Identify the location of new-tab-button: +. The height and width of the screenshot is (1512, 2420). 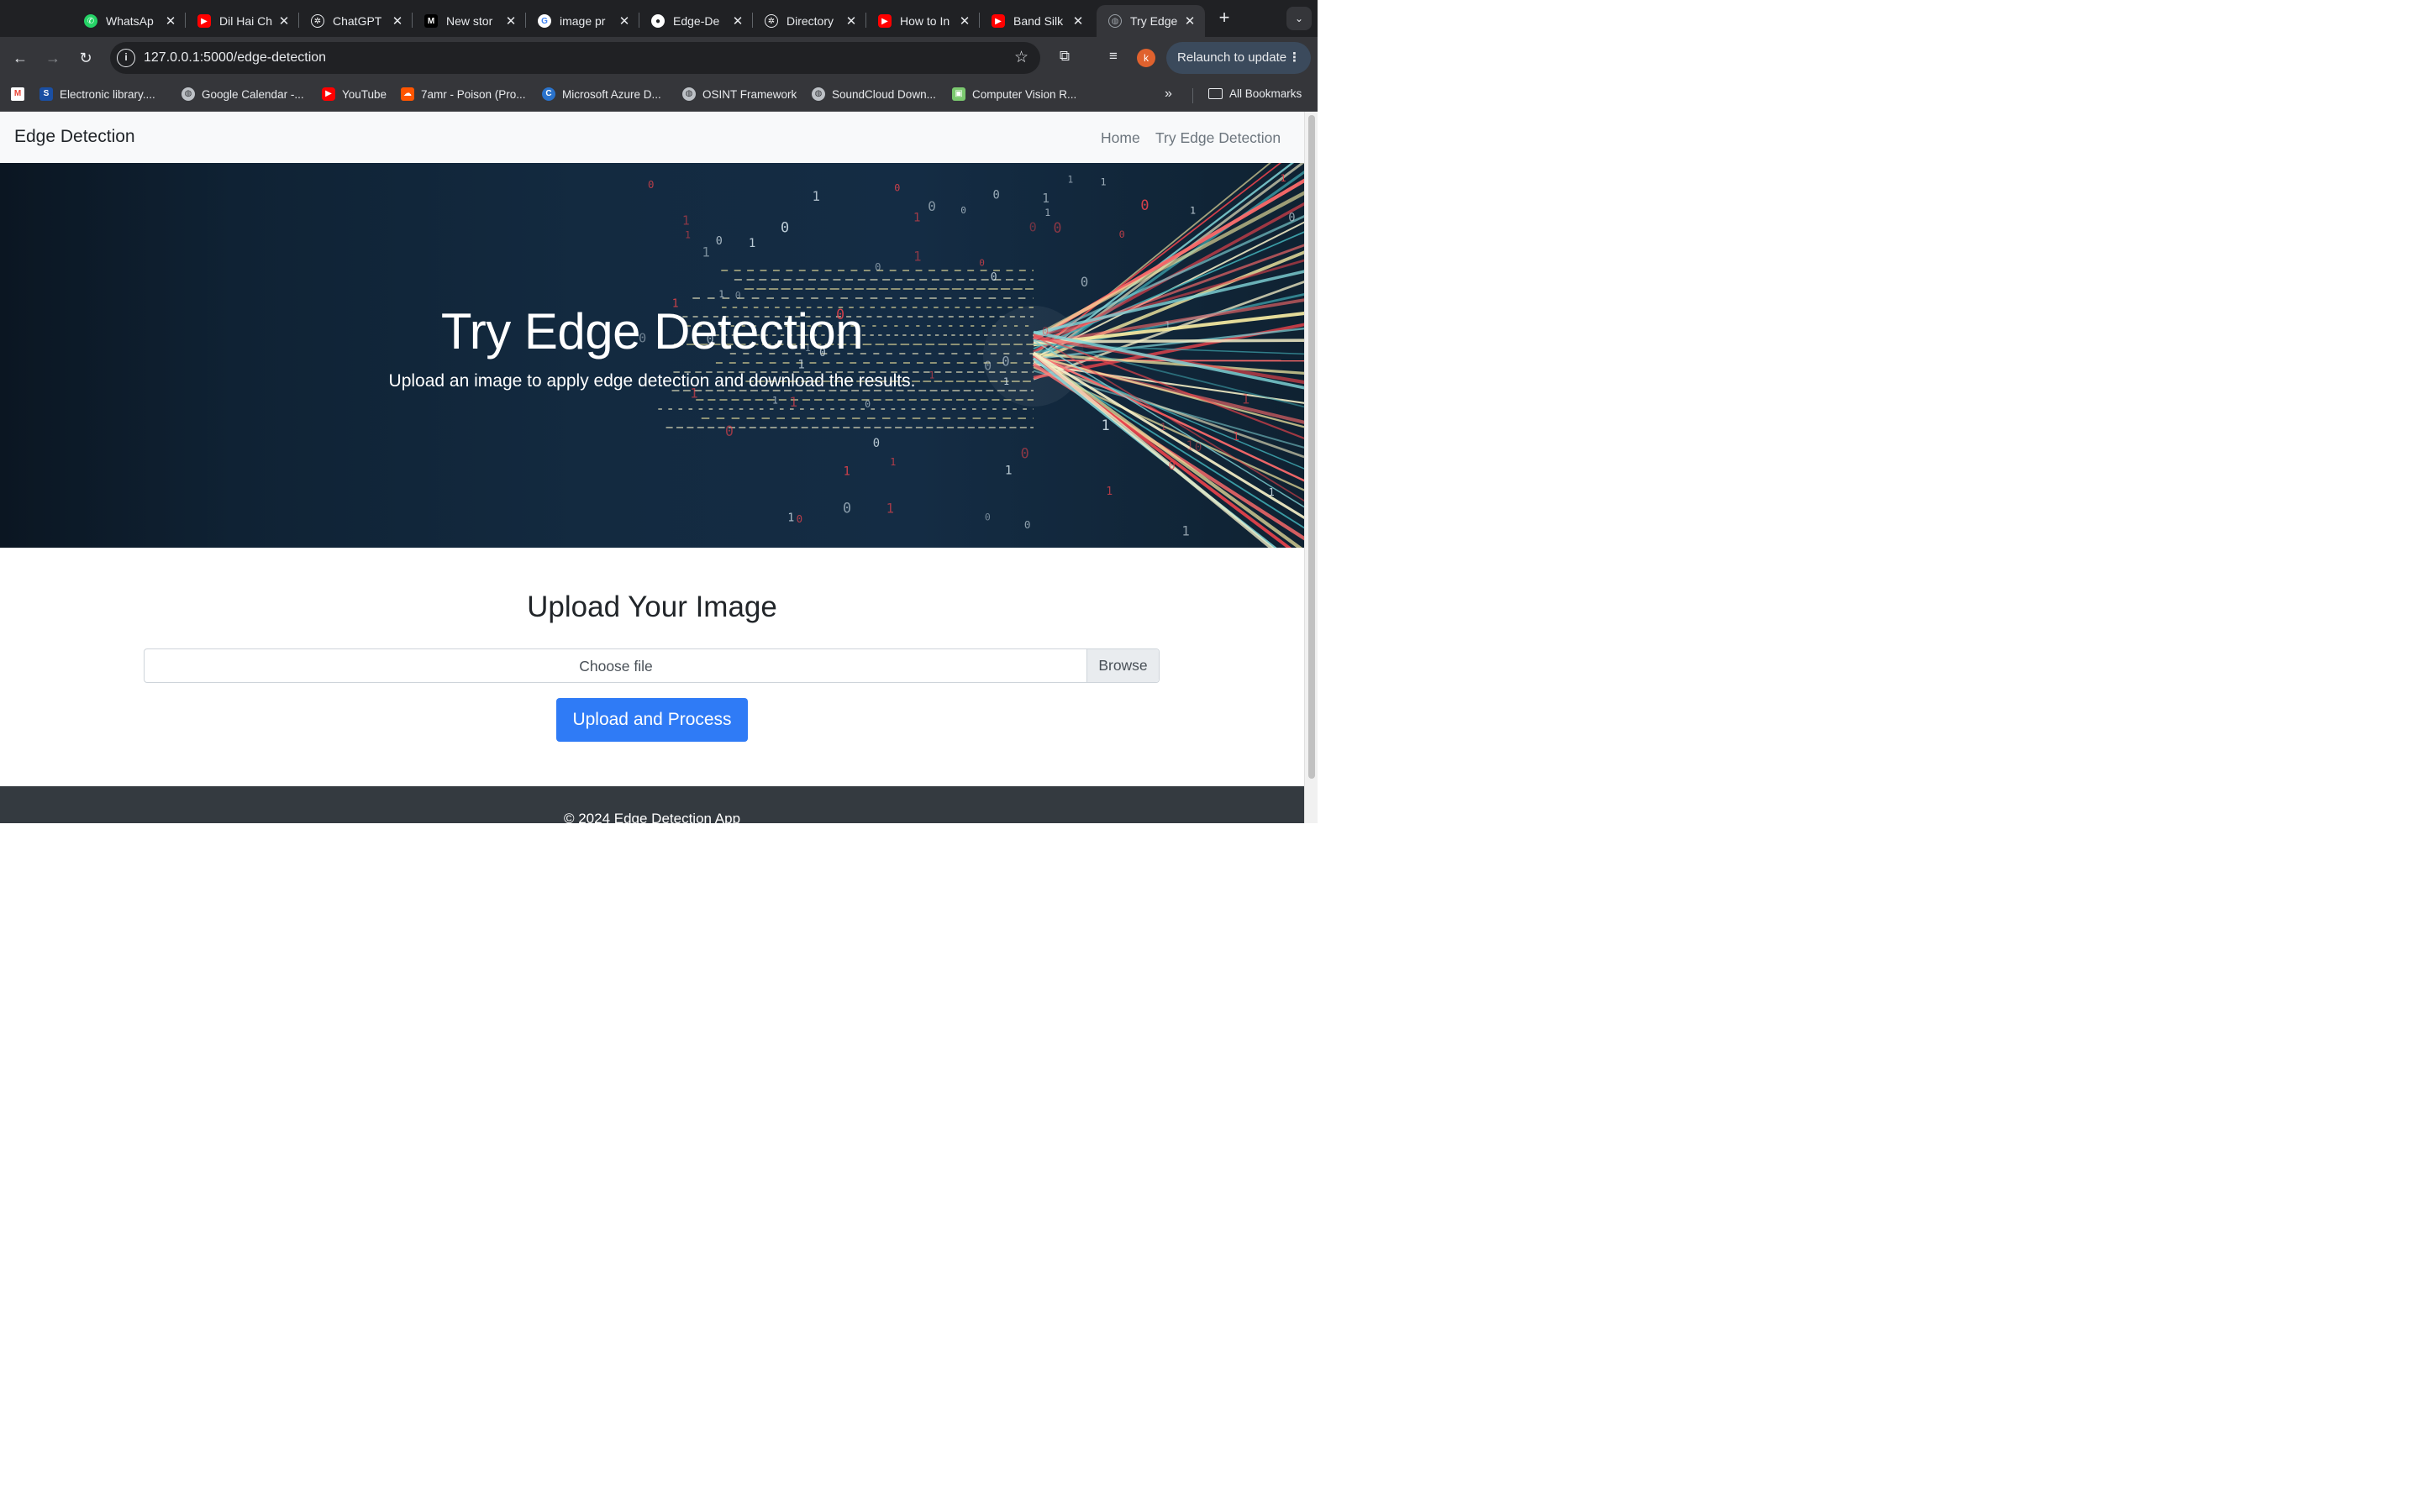
(1224, 18).